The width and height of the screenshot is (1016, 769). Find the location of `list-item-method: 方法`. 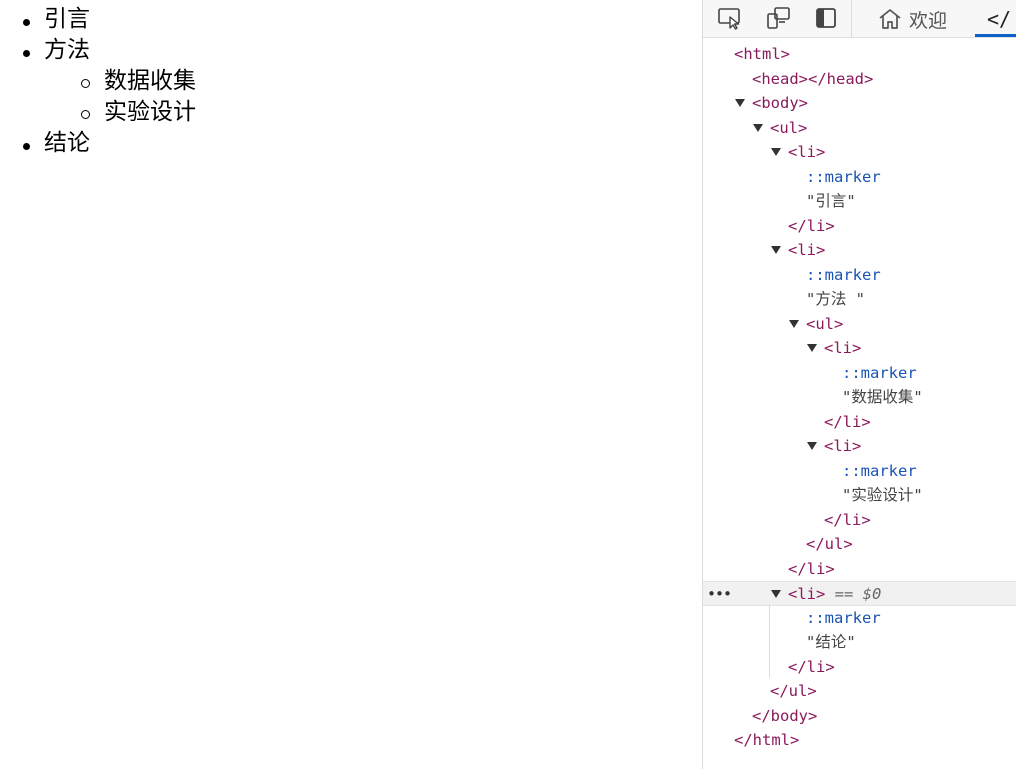

list-item-method: 方法 is located at coordinates (98, 50).